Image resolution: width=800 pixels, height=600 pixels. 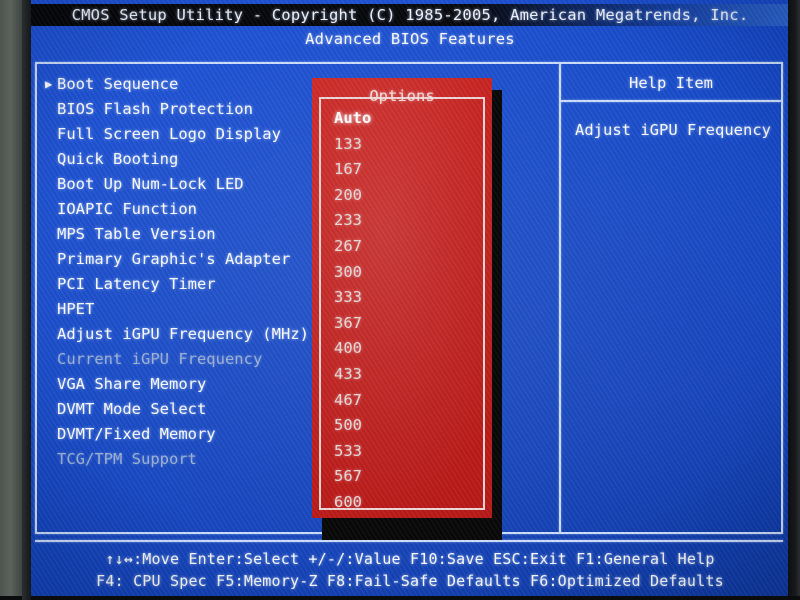 What do you see at coordinates (76, 309) in the screenshot?
I see `setting-label: HPET` at bounding box center [76, 309].